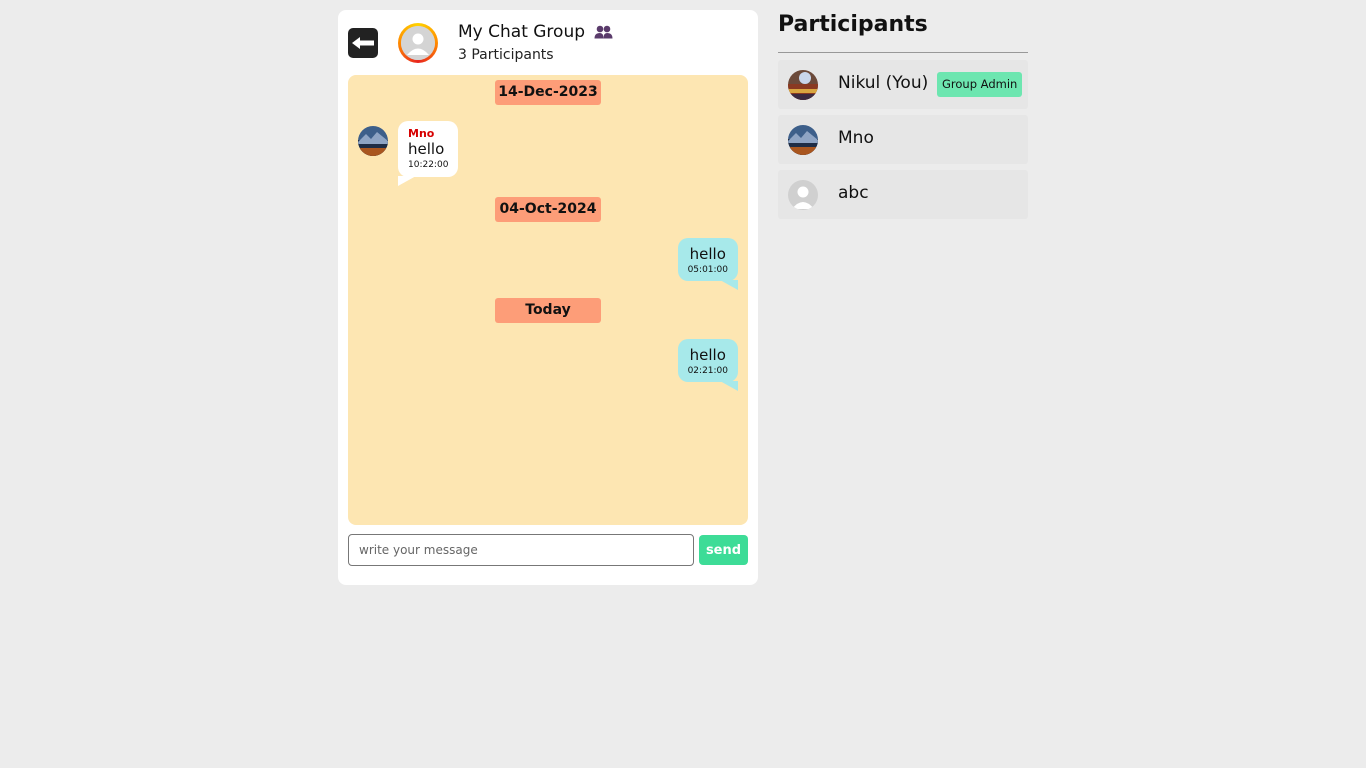  What do you see at coordinates (603, 32) in the screenshot?
I see `people-icon` at bounding box center [603, 32].